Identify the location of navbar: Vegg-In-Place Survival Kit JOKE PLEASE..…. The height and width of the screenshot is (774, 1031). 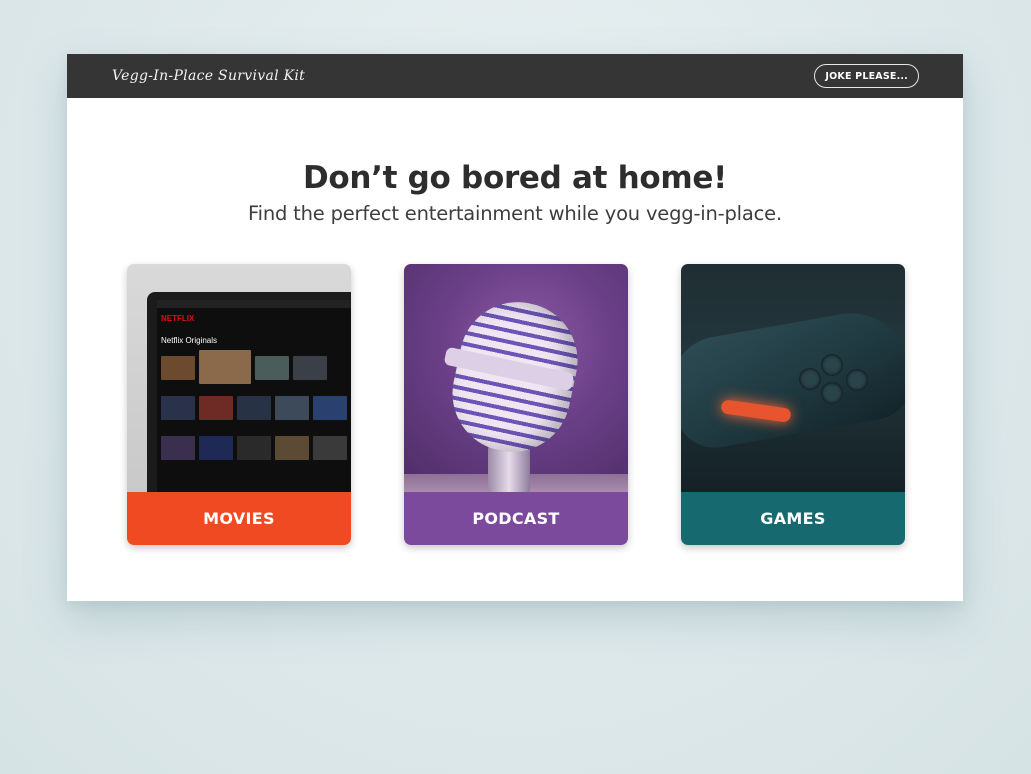
(515, 76).